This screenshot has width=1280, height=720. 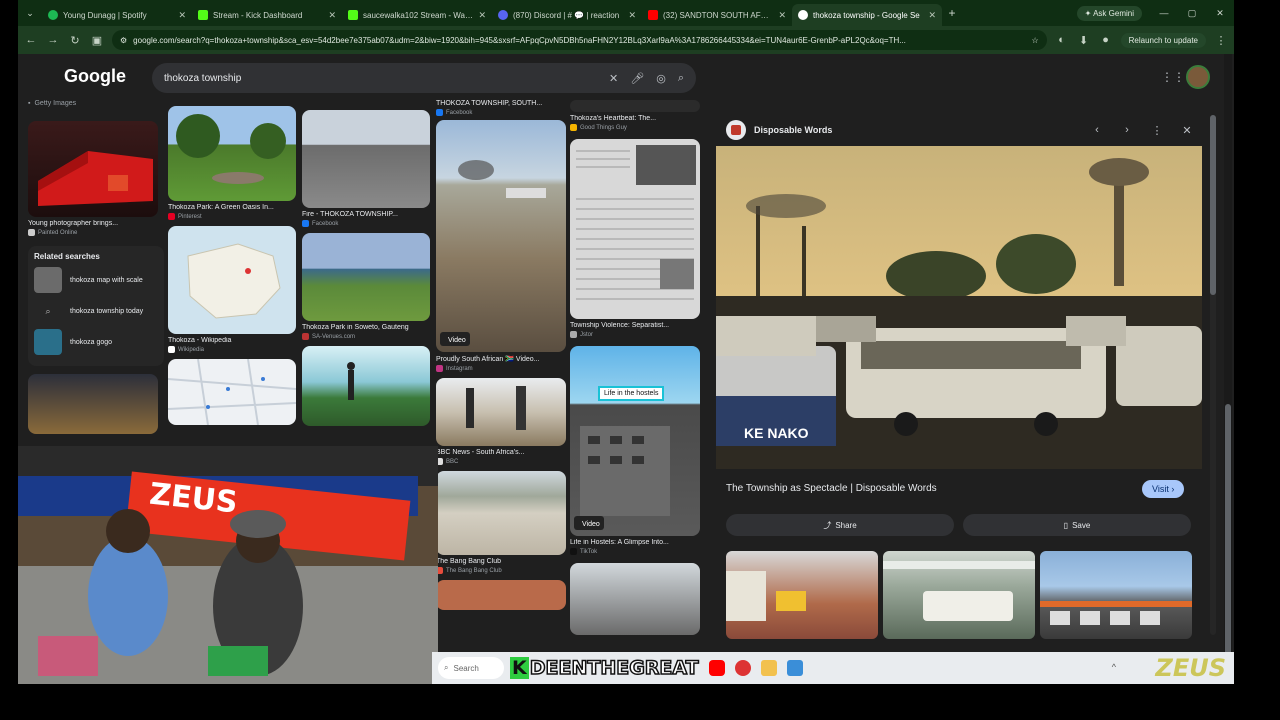 What do you see at coordinates (267, 15) in the screenshot?
I see `tab-kick-dashboard: Stream - Kick Dashboard ✕` at bounding box center [267, 15].